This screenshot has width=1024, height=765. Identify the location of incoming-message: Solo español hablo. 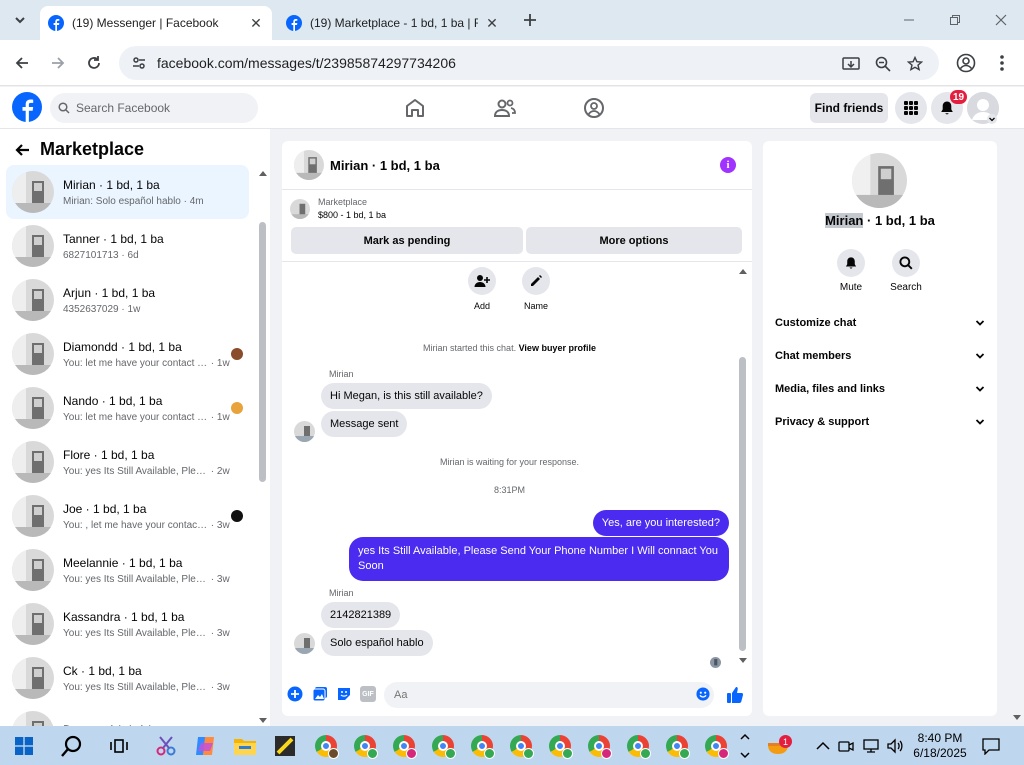
(377, 643).